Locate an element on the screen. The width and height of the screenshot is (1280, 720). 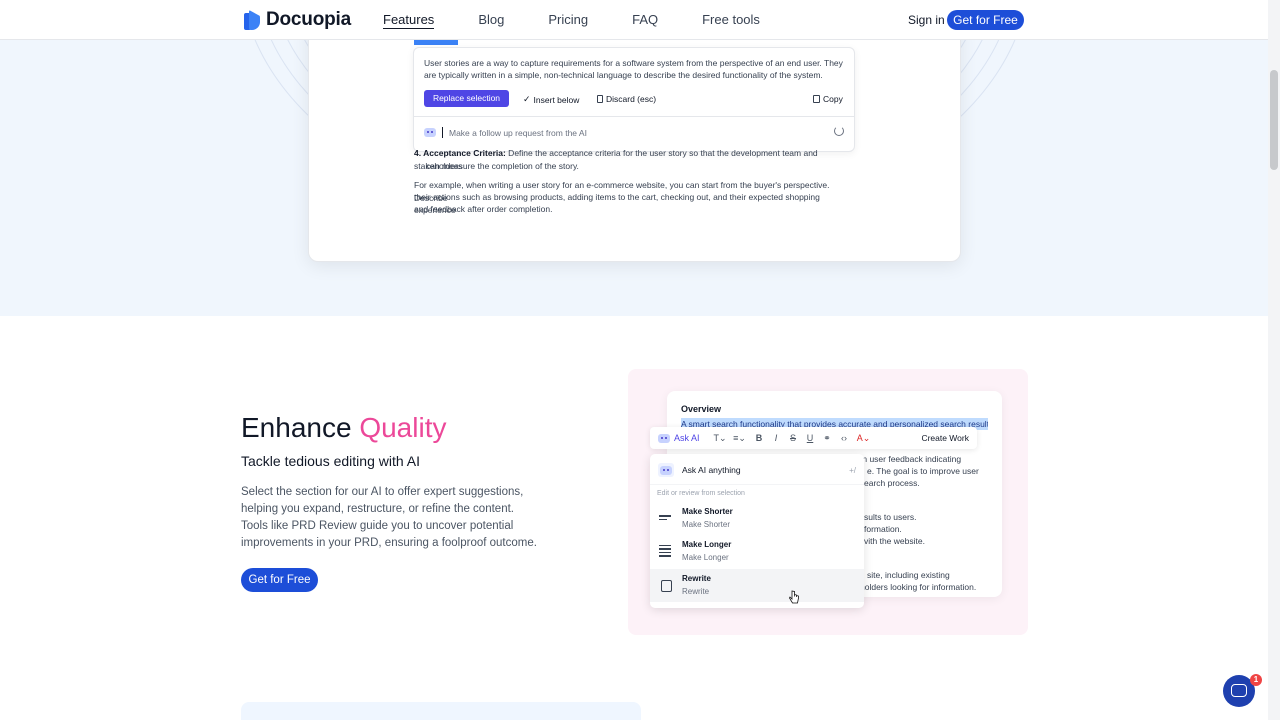
followup-placeholder: Make a follow up request from the AI is located at coordinates (518, 132).